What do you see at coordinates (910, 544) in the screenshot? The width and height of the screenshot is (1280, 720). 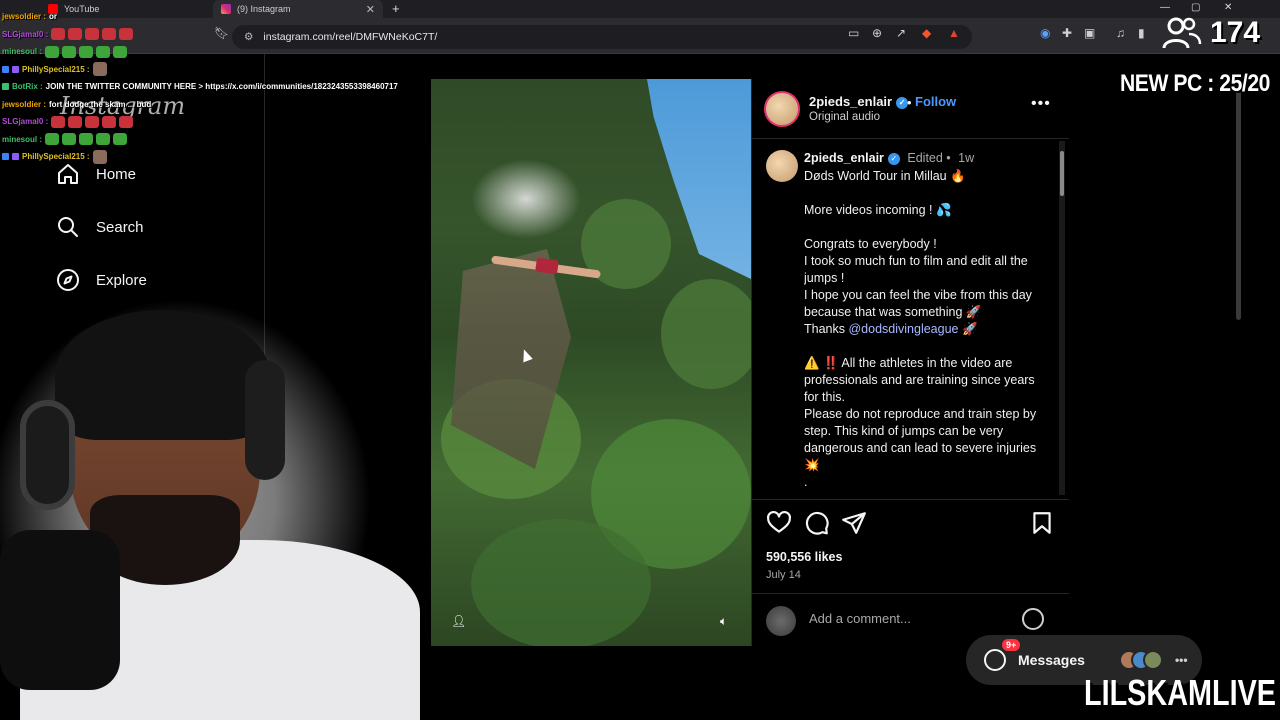 I see `post-actions: 590,556 likes July 14` at bounding box center [910, 544].